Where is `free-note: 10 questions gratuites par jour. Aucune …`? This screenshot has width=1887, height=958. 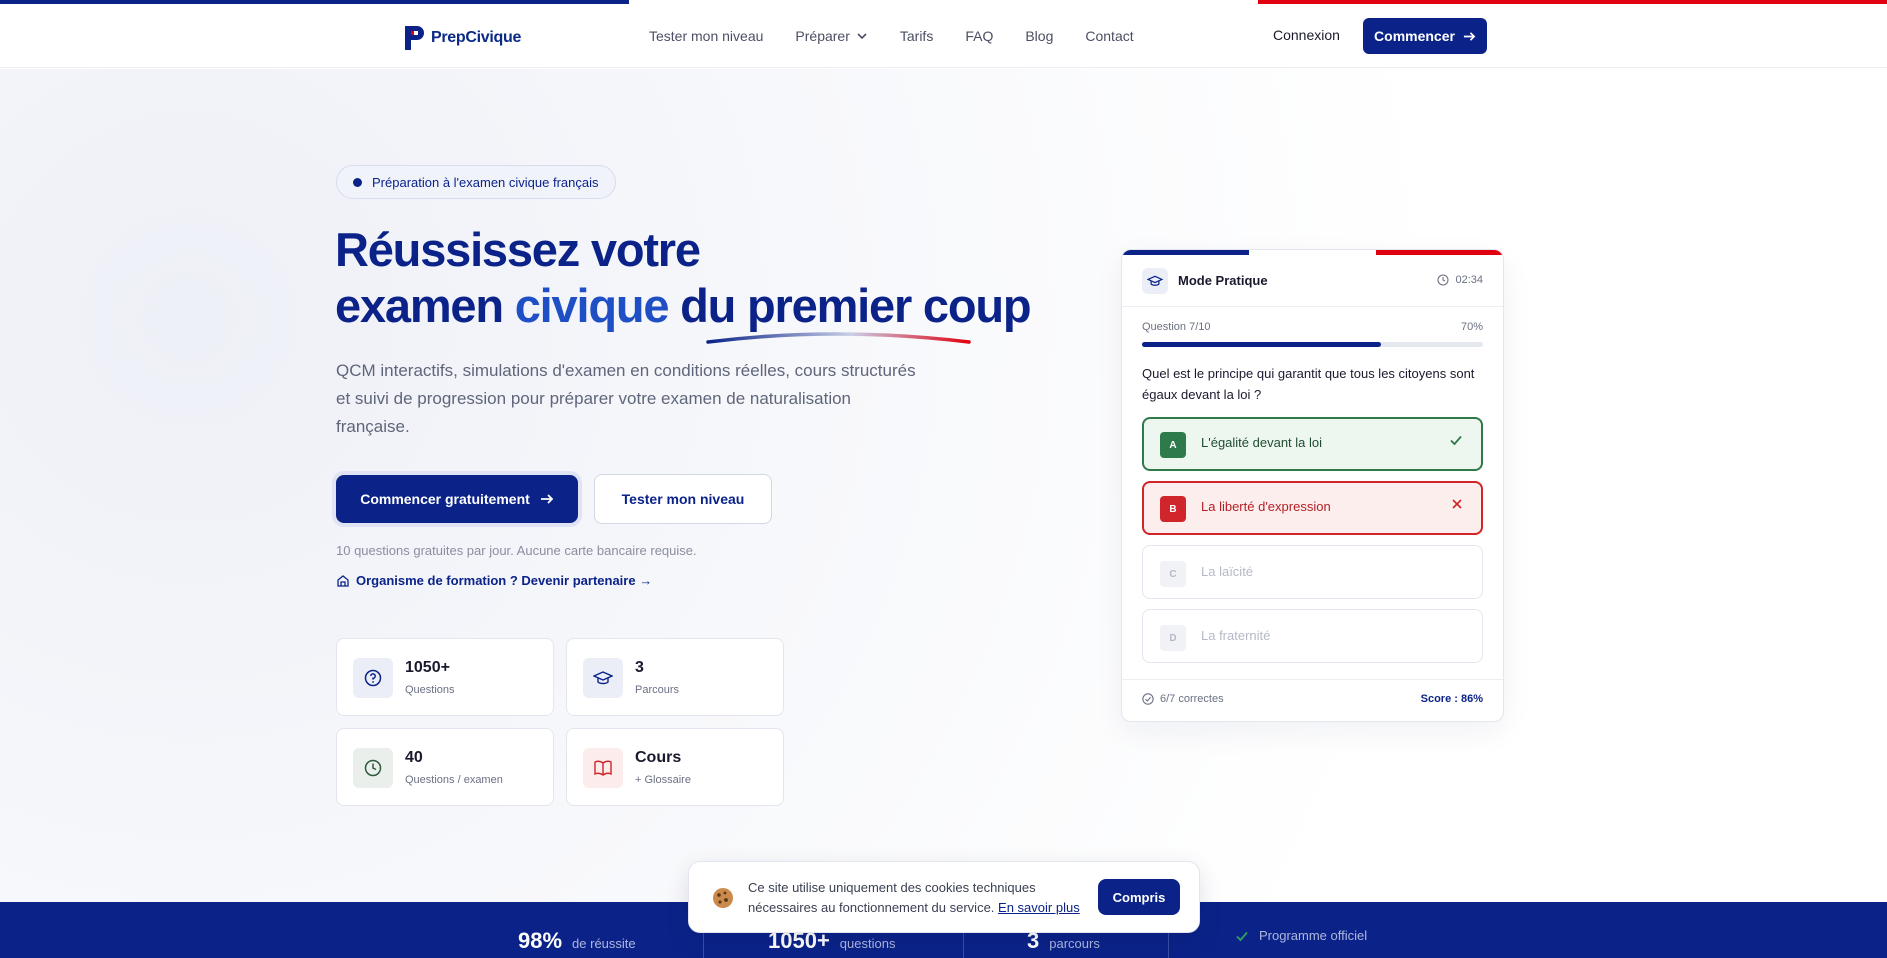
free-note: 10 questions gratuites par jour. Aucune … is located at coordinates (516, 550).